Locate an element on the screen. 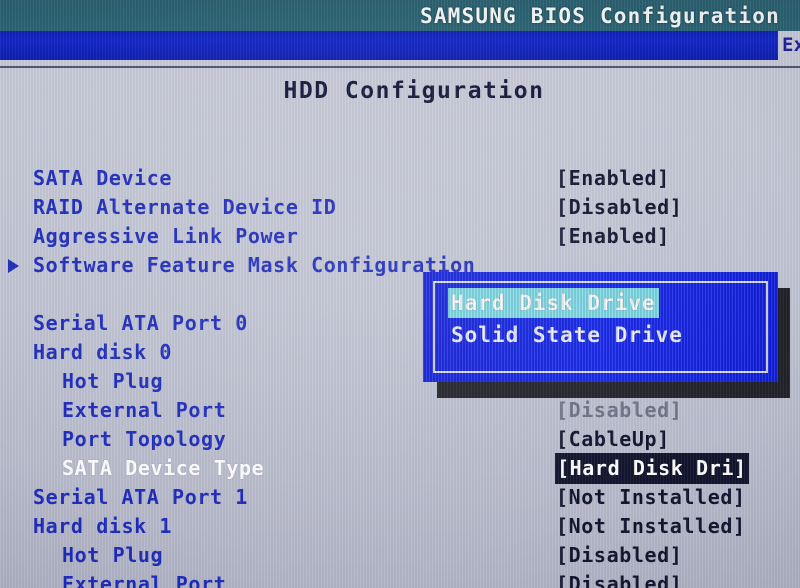 The width and height of the screenshot is (800, 588). setting-label: RAID Alternate Device ID is located at coordinates (185, 207).